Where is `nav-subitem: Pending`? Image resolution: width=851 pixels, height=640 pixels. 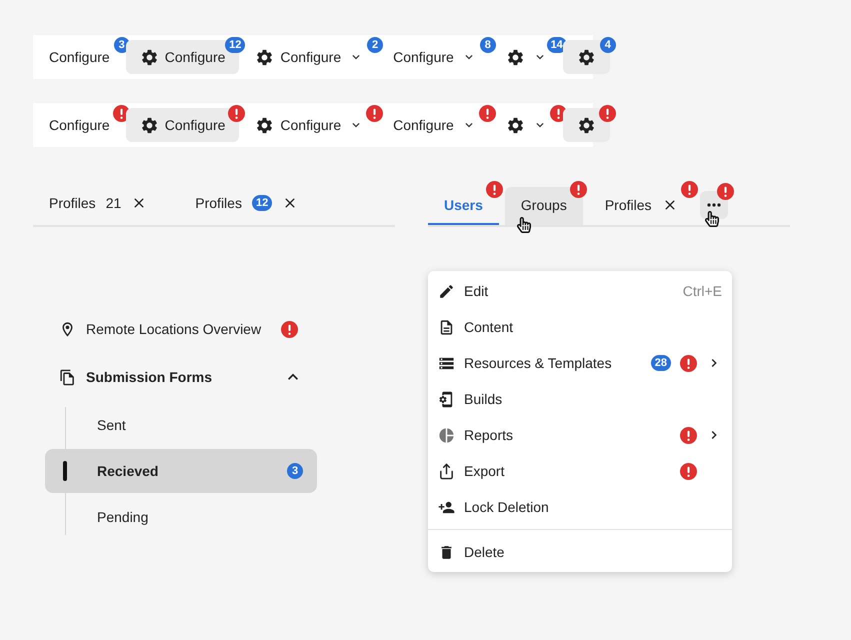 nav-subitem: Pending is located at coordinates (181, 517).